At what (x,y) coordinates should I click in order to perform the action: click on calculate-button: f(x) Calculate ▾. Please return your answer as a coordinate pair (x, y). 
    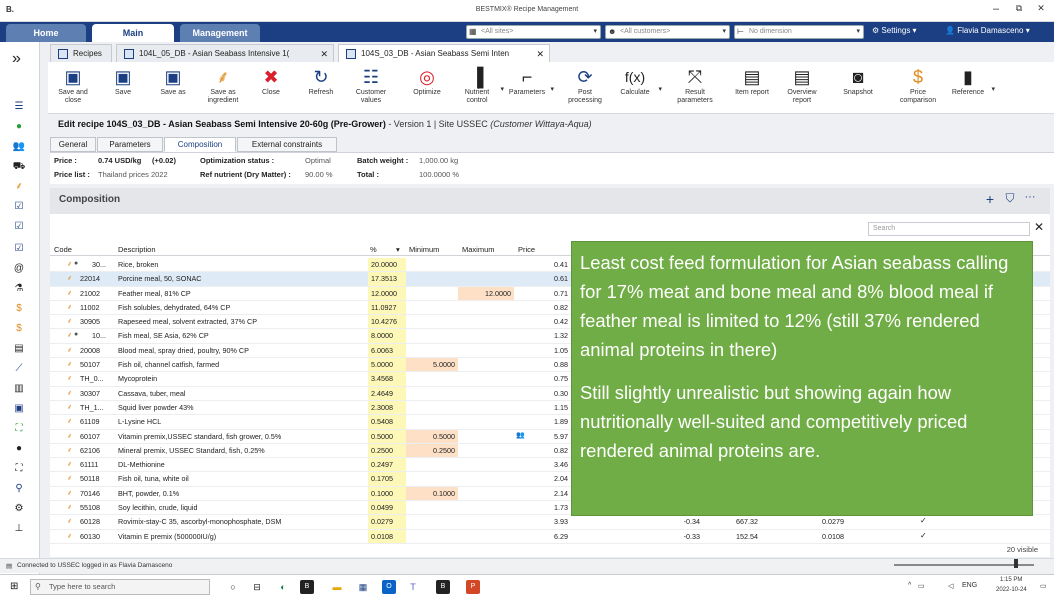
    Looking at the image, I should click on (638, 81).